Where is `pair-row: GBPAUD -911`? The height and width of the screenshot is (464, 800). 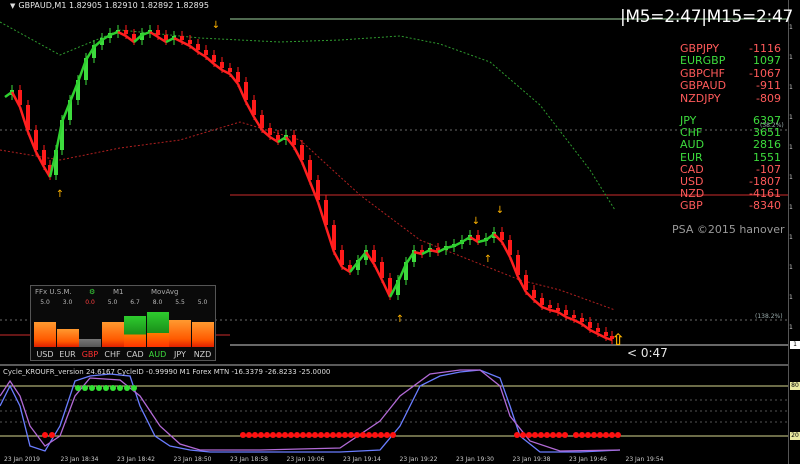
pair-row: GBPAUD -911 is located at coordinates (730, 85).